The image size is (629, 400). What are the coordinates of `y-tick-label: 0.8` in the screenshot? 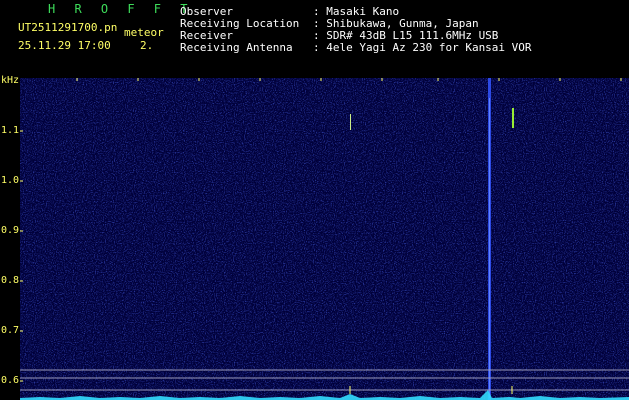 It's located at (10, 280).